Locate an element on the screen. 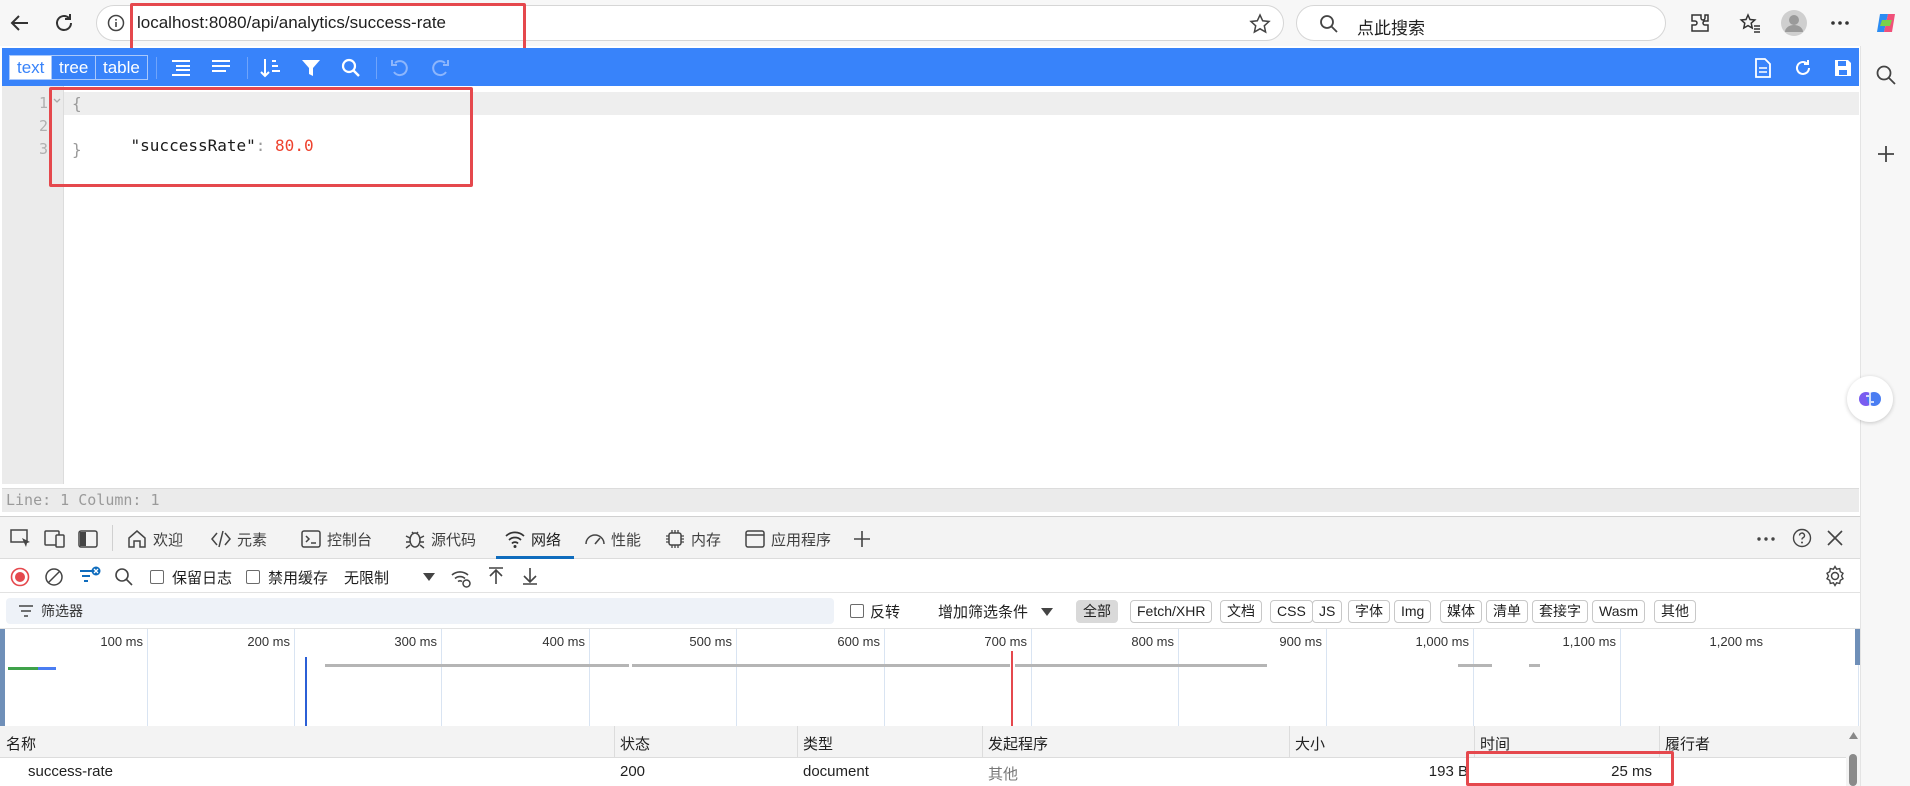 This screenshot has height=786, width=1910. filter-toggle-icon is located at coordinates (90, 576).